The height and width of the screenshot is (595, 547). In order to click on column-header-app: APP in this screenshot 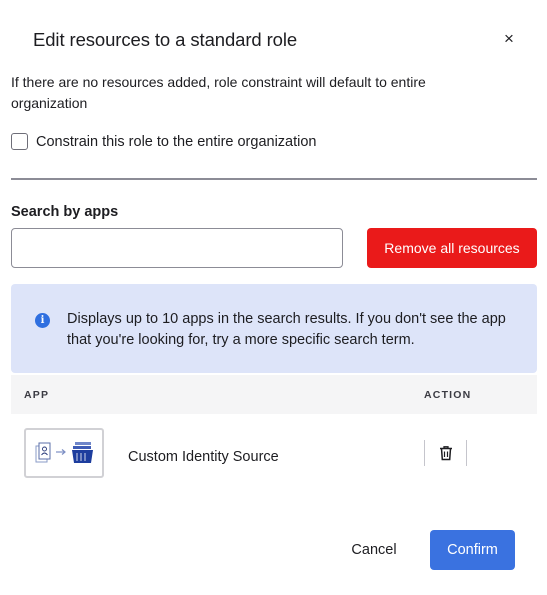, I will do `click(37, 395)`.